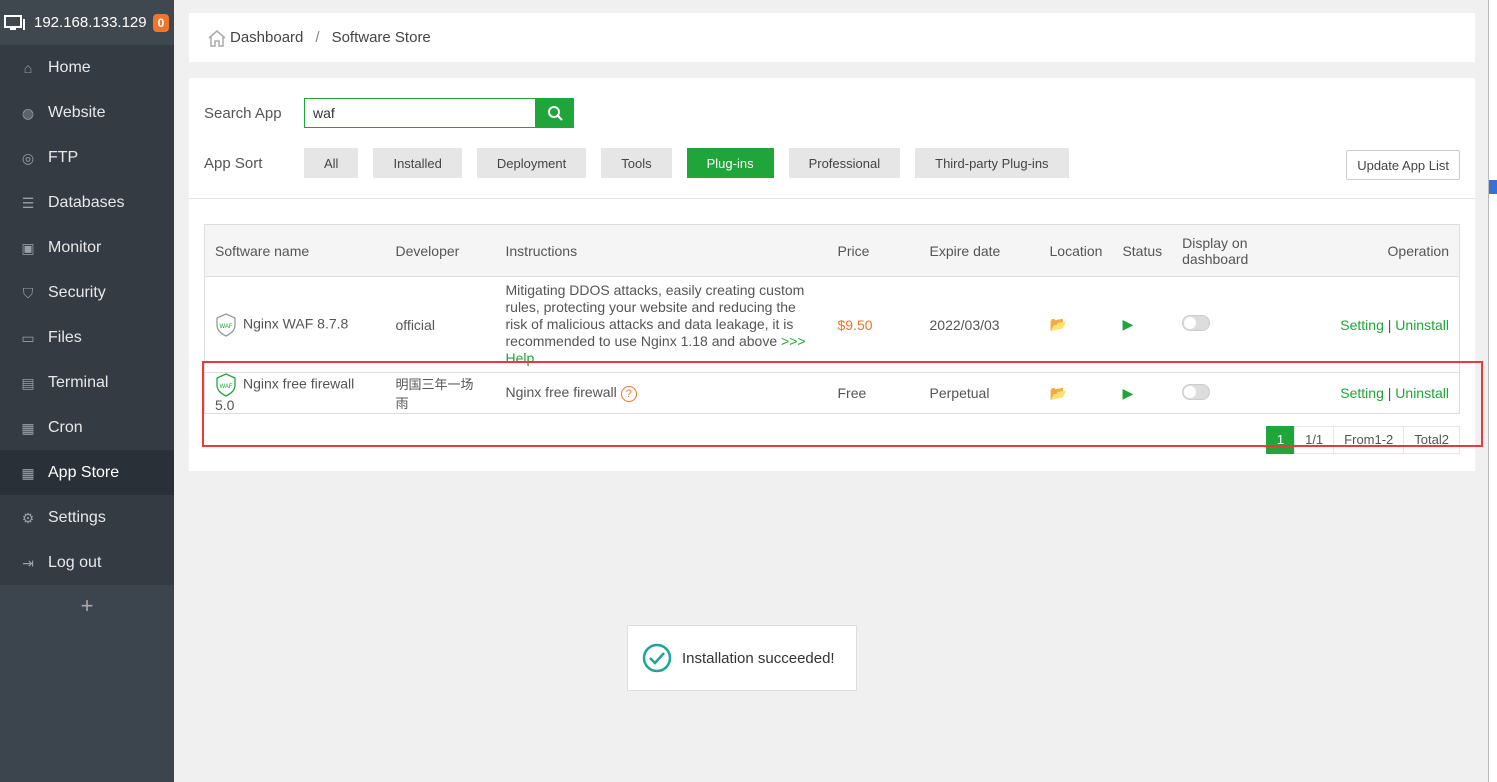  I want to click on search-button, so click(555, 113).